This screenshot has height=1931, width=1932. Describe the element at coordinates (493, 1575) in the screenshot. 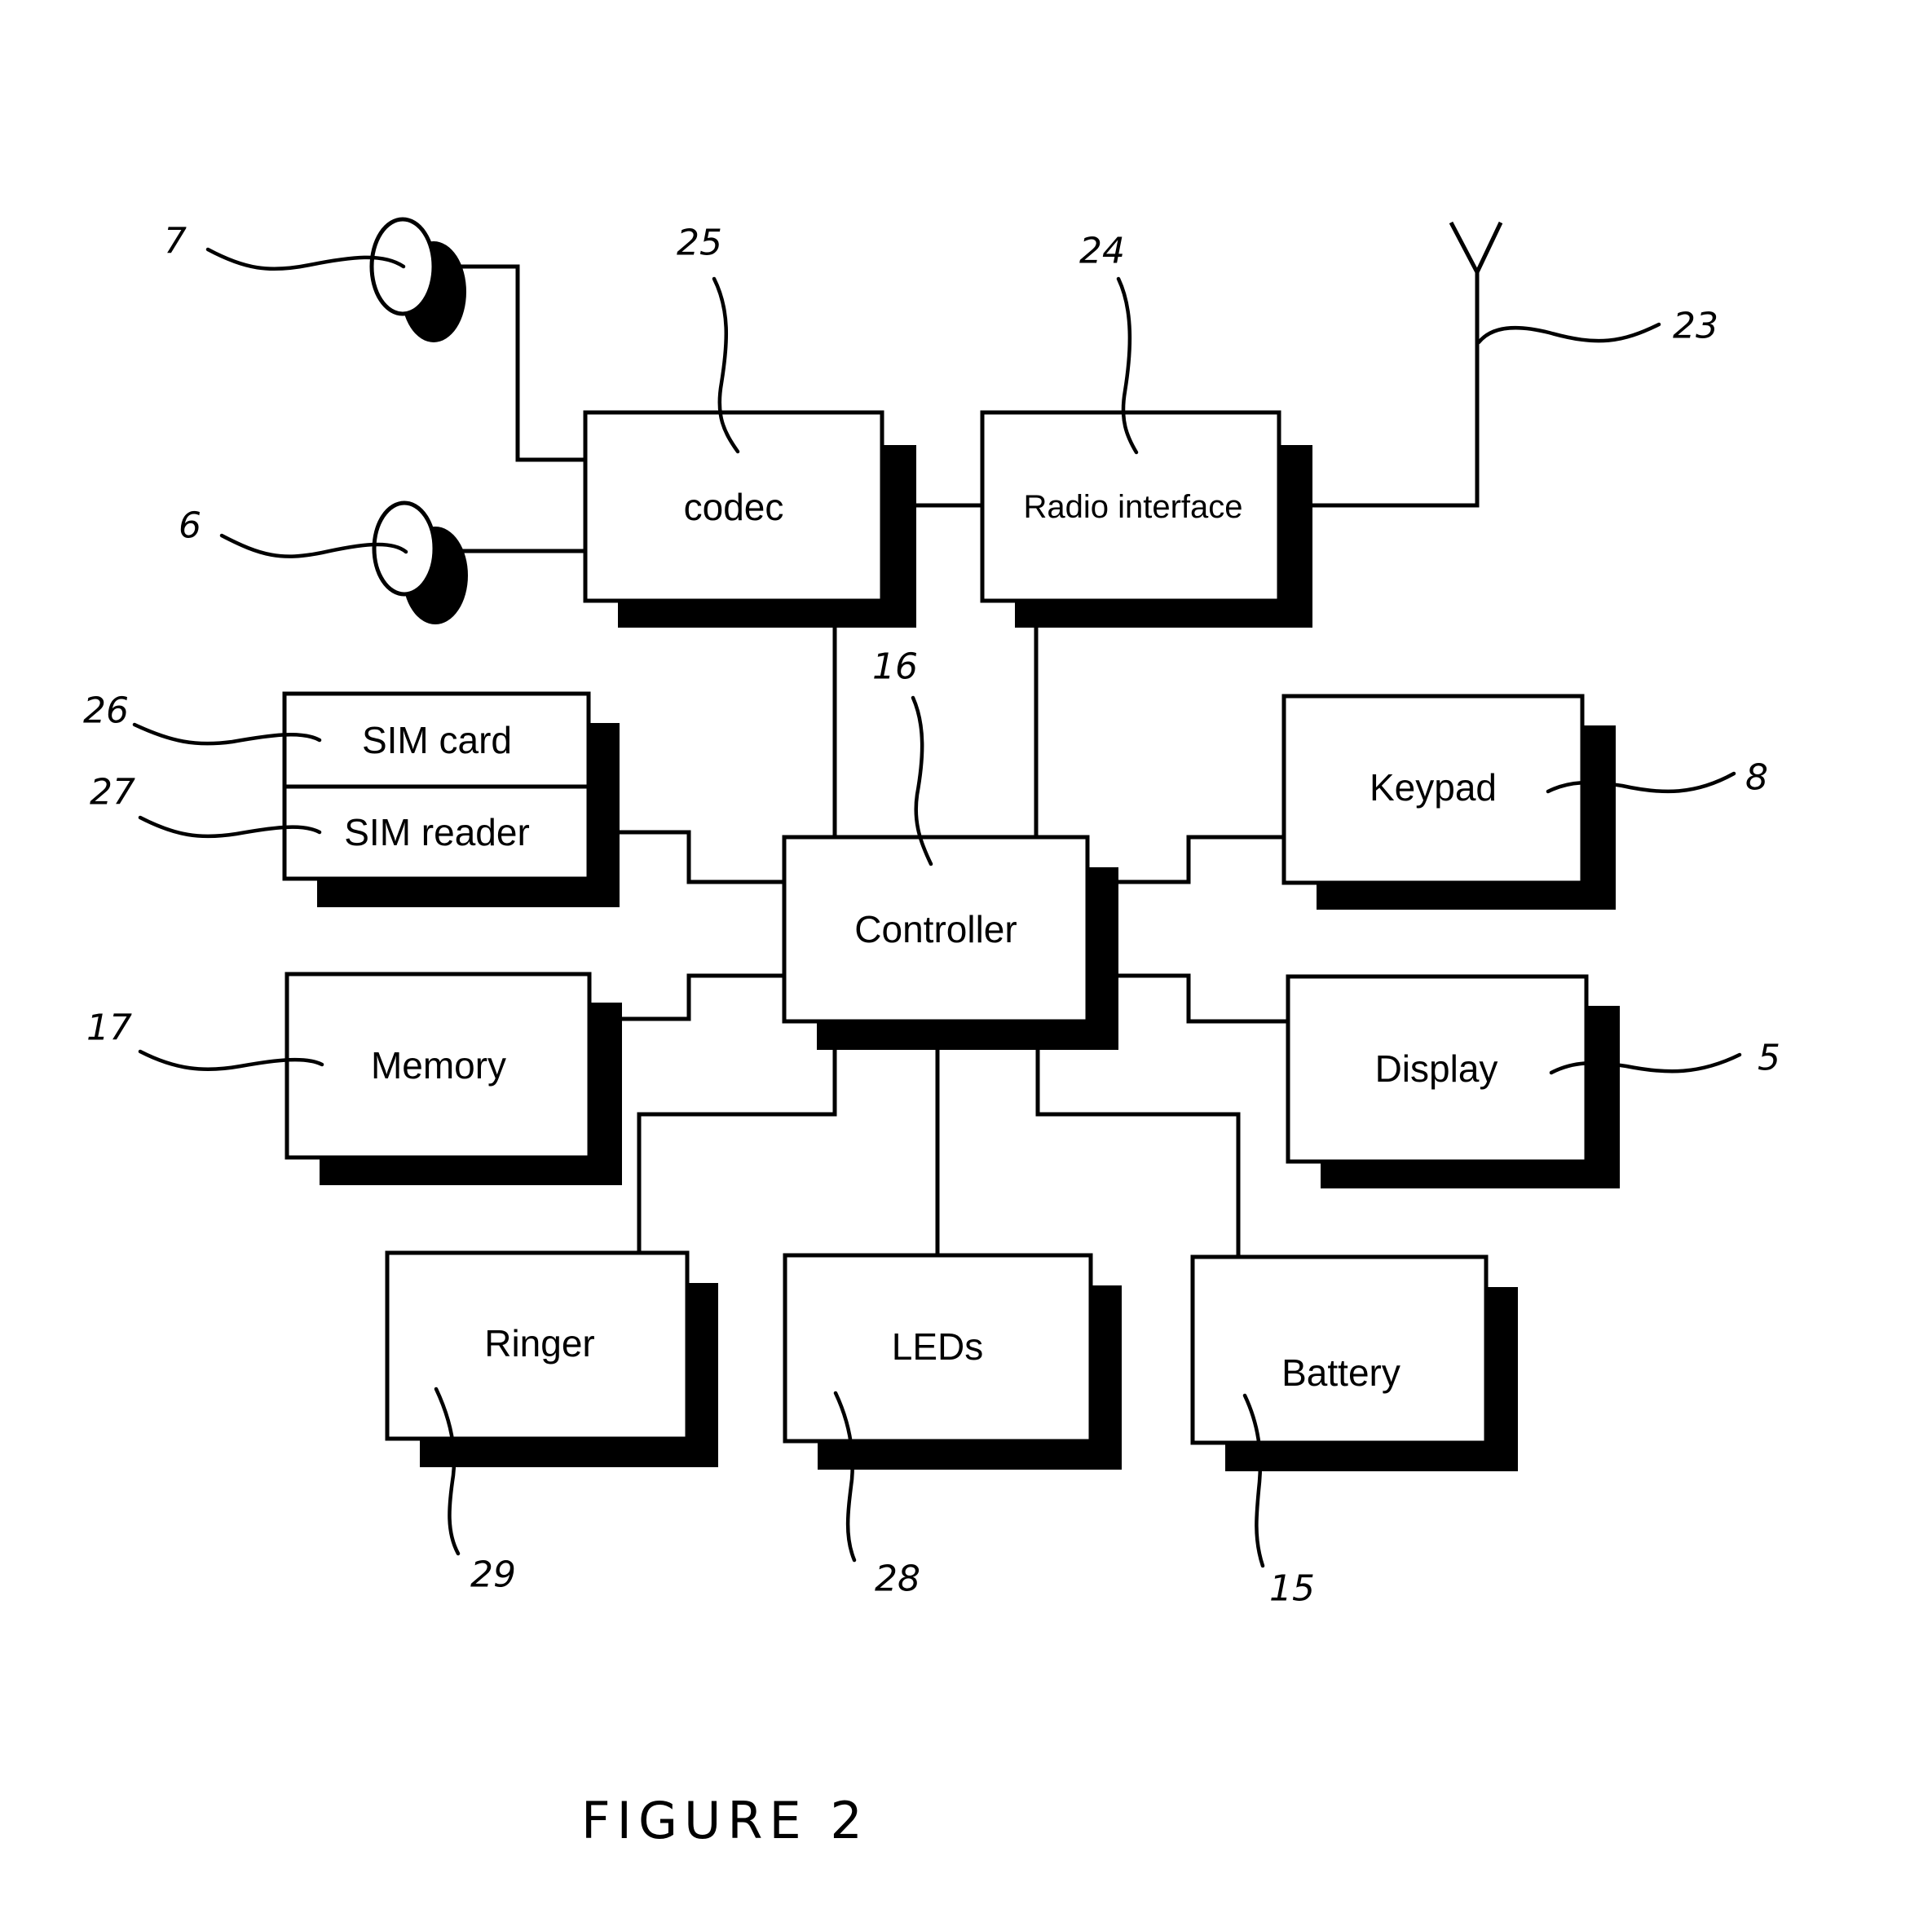

I see `ref-29: 29` at that location.